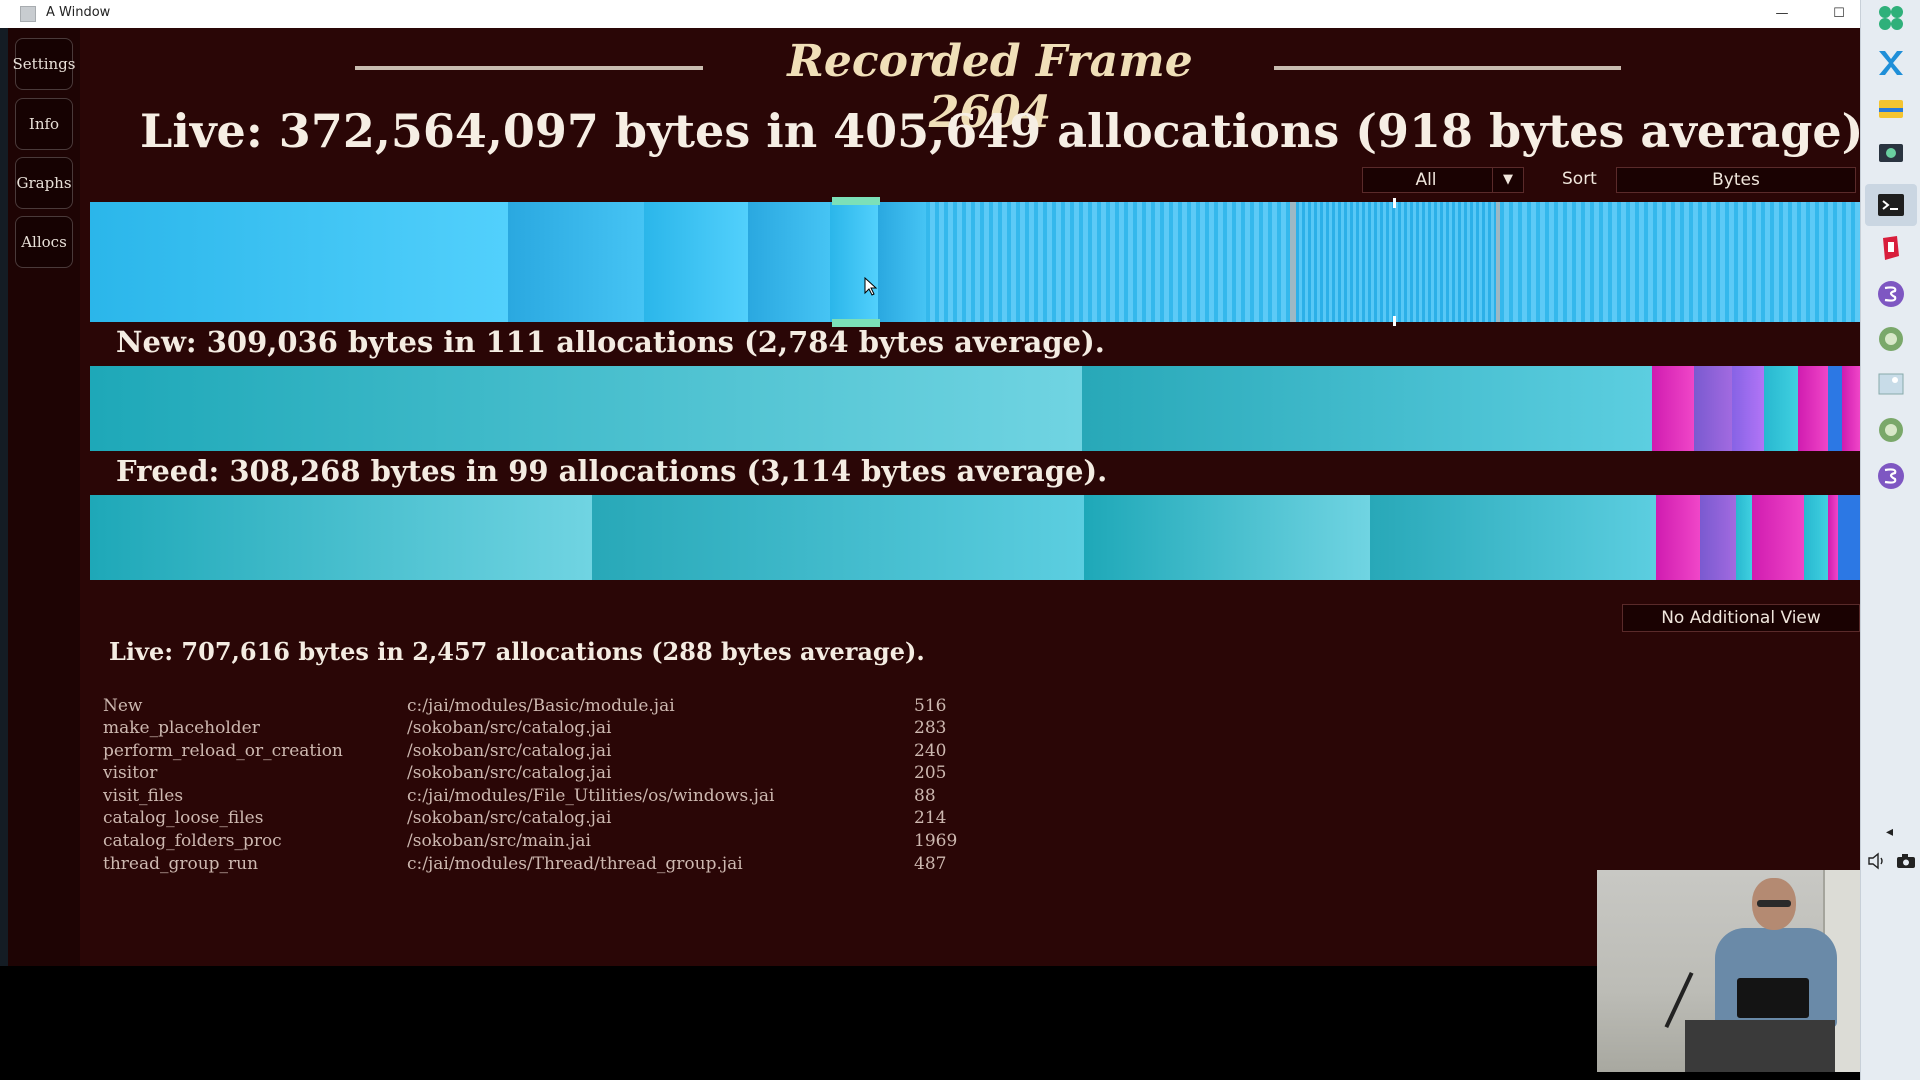 The image size is (1920, 1080). I want to click on proc-name: catalog_loose_files, so click(183, 818).